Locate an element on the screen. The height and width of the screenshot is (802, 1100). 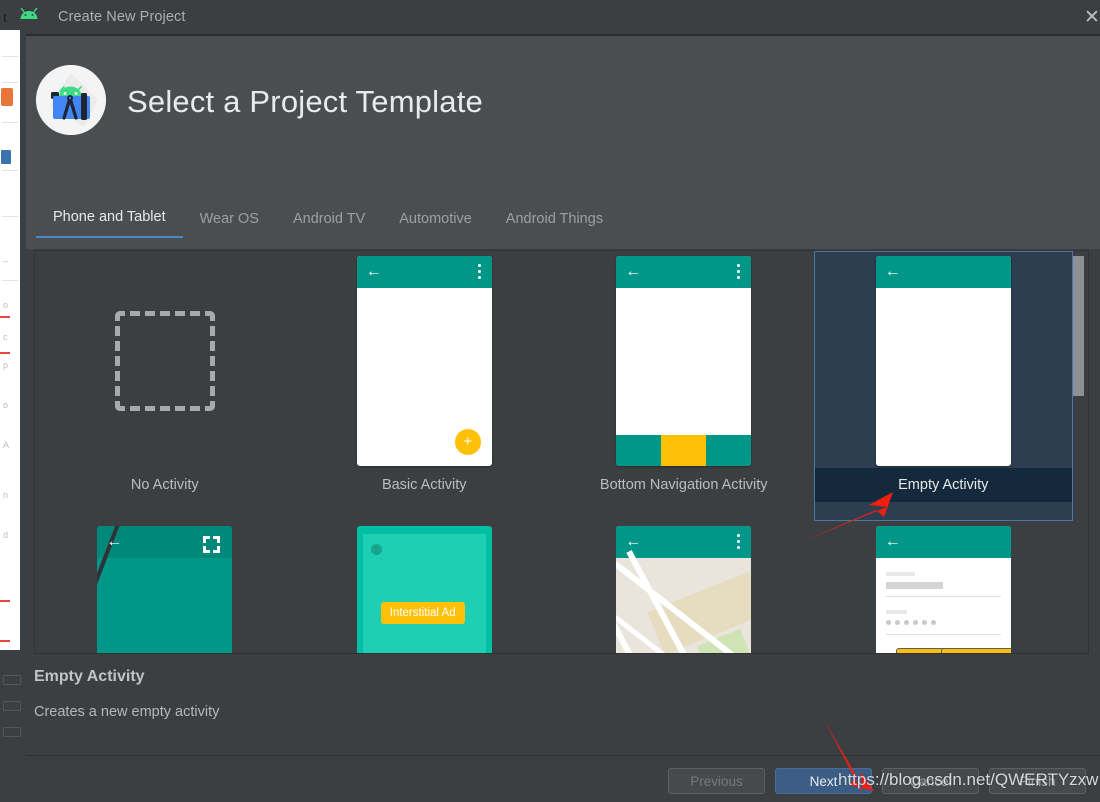
tab-android-things: Android Things is located at coordinates (554, 224).